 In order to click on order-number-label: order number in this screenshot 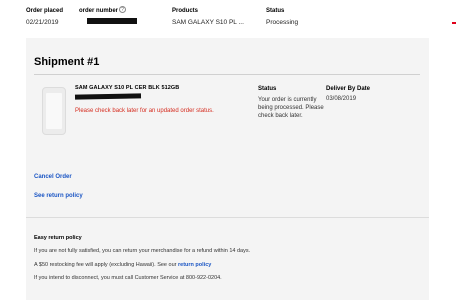, I will do `click(99, 11)`.